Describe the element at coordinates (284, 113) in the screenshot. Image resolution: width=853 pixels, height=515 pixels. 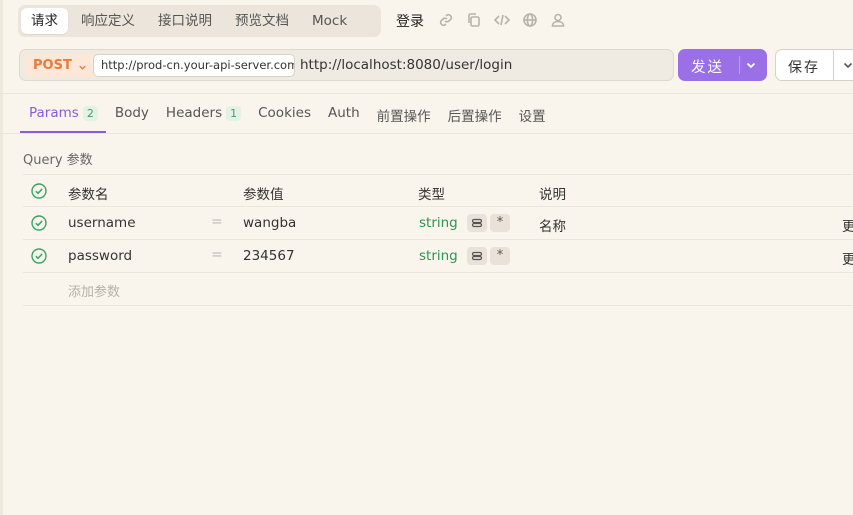
I see `tab-label: Cookies` at that location.